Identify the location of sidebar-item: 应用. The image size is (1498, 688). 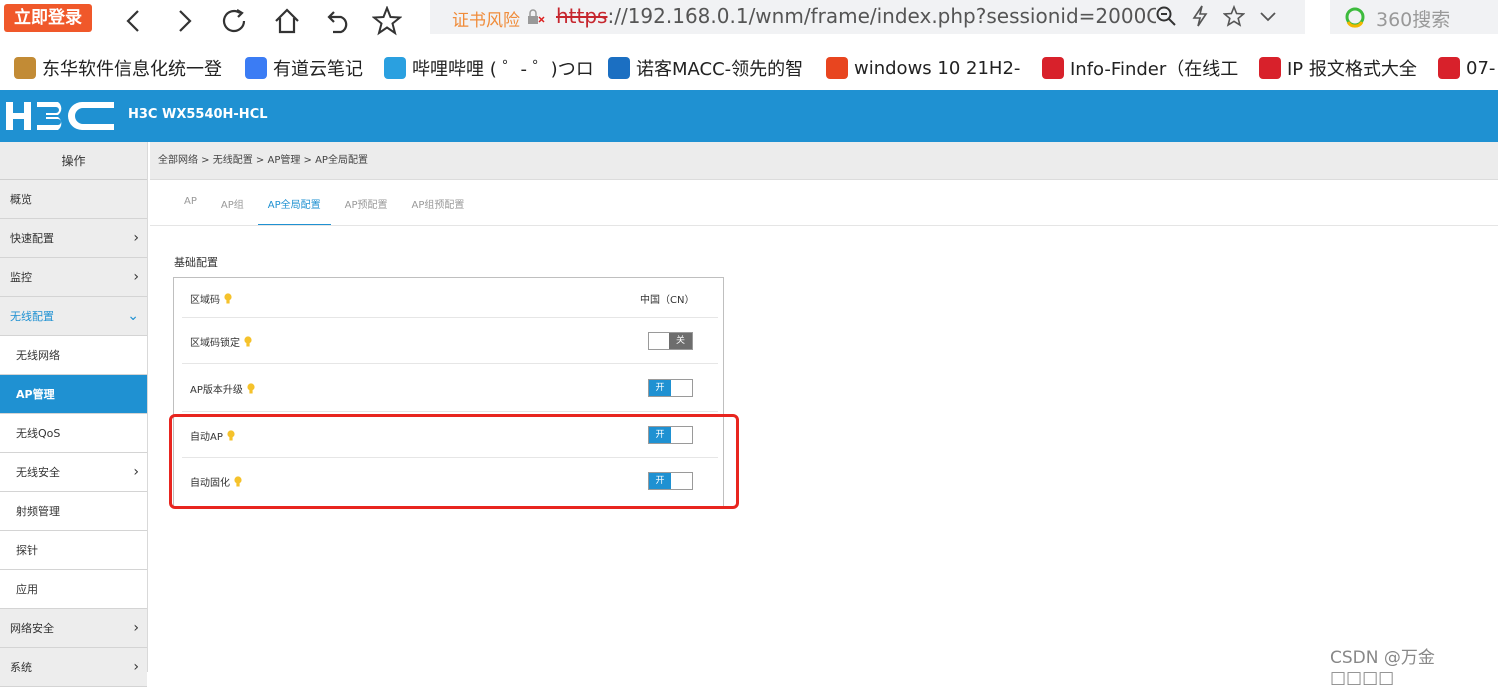
(73, 589).